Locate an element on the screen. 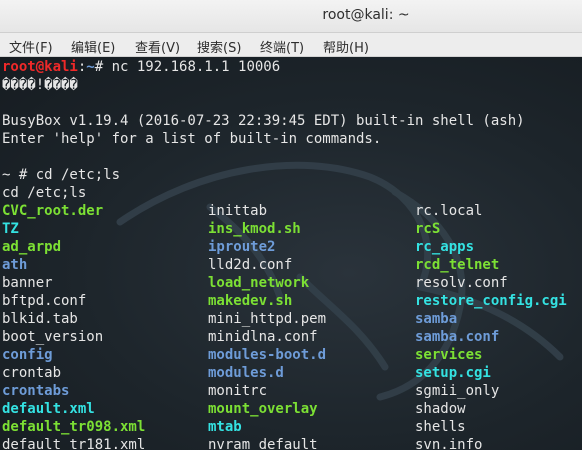  garbled-output: ����!���� is located at coordinates (40, 85).